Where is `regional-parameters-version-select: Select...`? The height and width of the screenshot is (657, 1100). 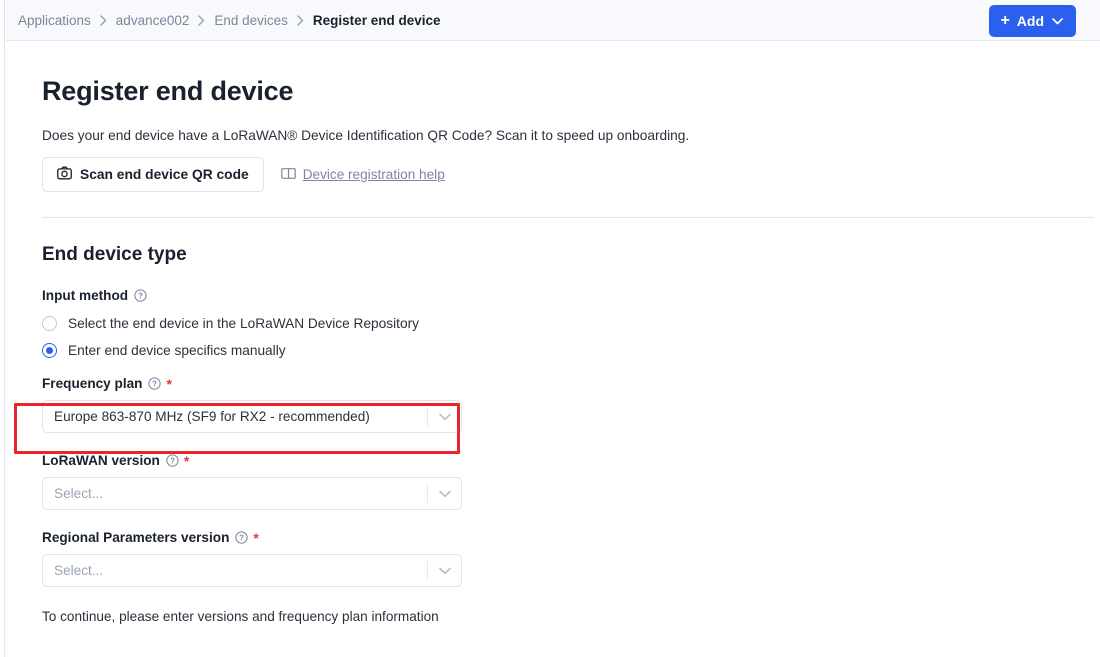
regional-parameters-version-select: Select... is located at coordinates (252, 570).